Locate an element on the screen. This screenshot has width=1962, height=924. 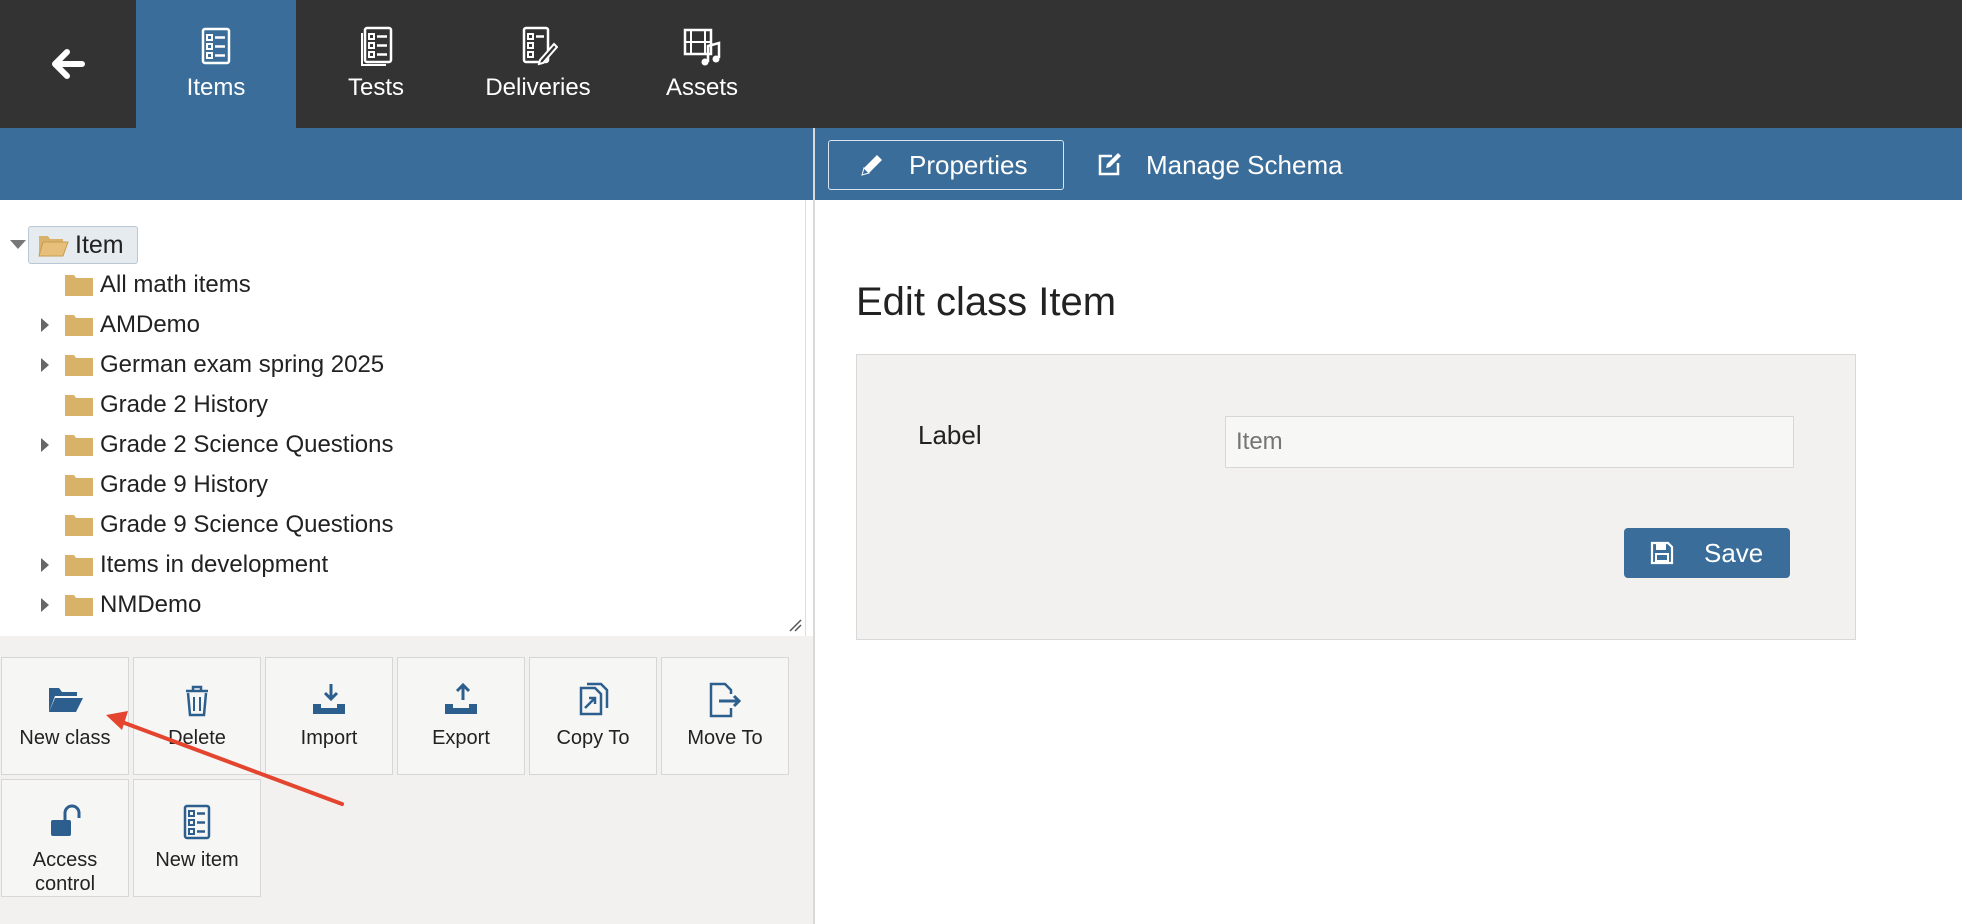
copy-icon is located at coordinates (594, 699).